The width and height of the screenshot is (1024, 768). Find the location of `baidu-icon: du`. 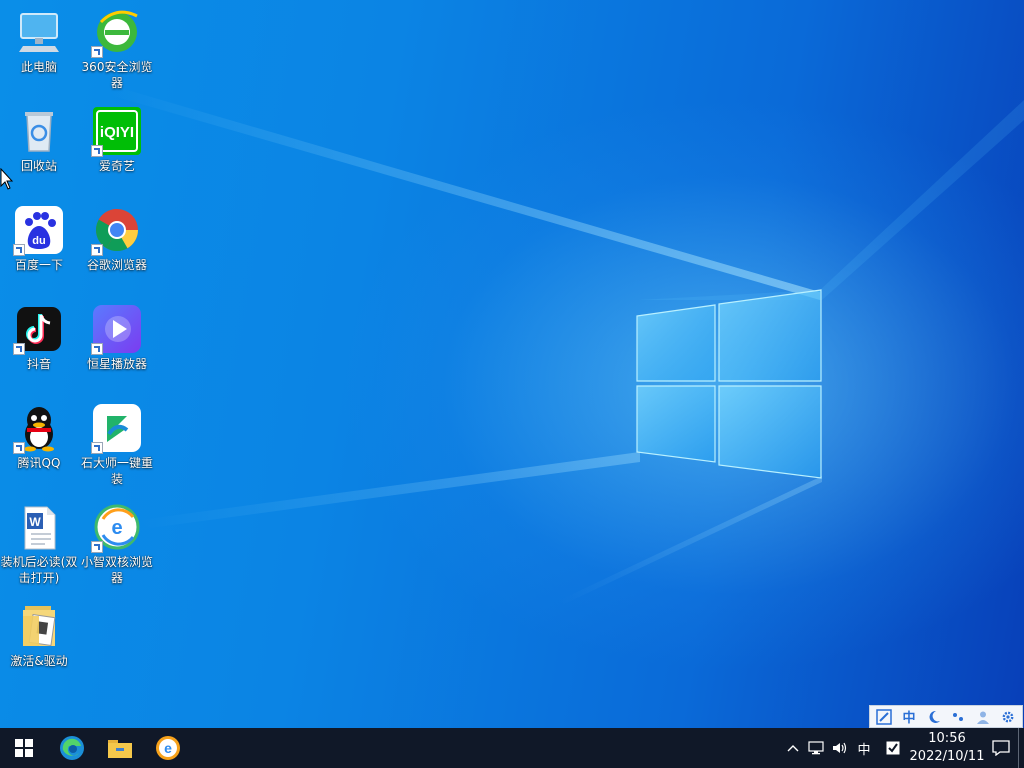

baidu-icon: du is located at coordinates (38, 231).